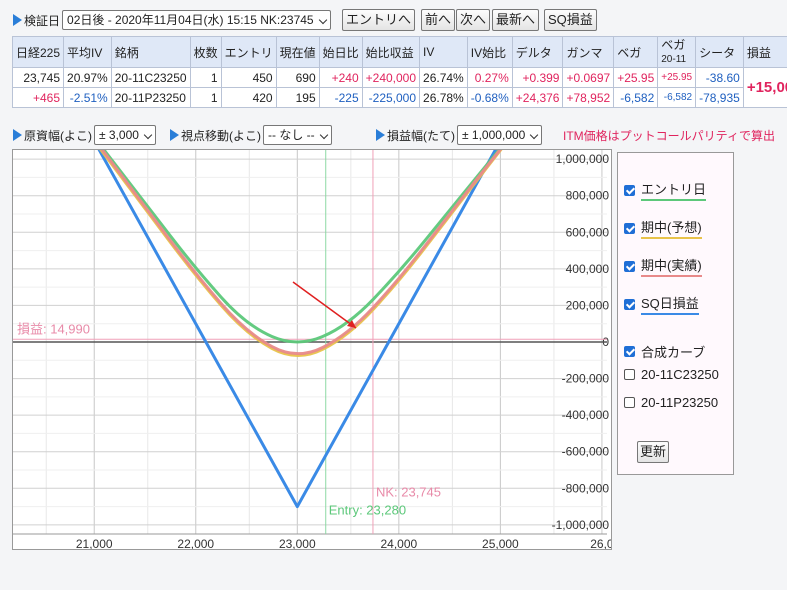  What do you see at coordinates (600, 543) in the screenshot?
I see `x-tick-label: 26,0` at bounding box center [600, 543].